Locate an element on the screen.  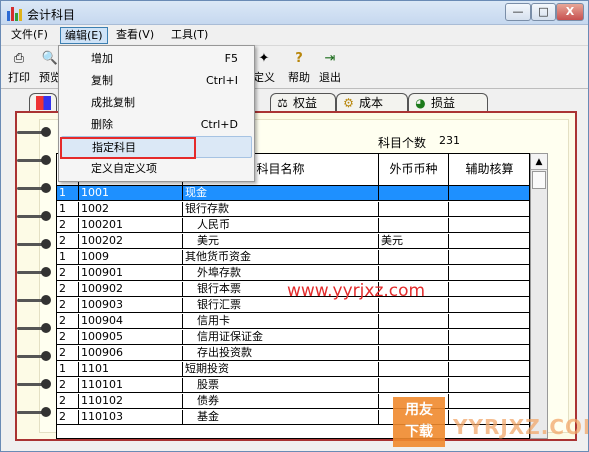
cell-code: 110103 is located at coordinates (131, 417).